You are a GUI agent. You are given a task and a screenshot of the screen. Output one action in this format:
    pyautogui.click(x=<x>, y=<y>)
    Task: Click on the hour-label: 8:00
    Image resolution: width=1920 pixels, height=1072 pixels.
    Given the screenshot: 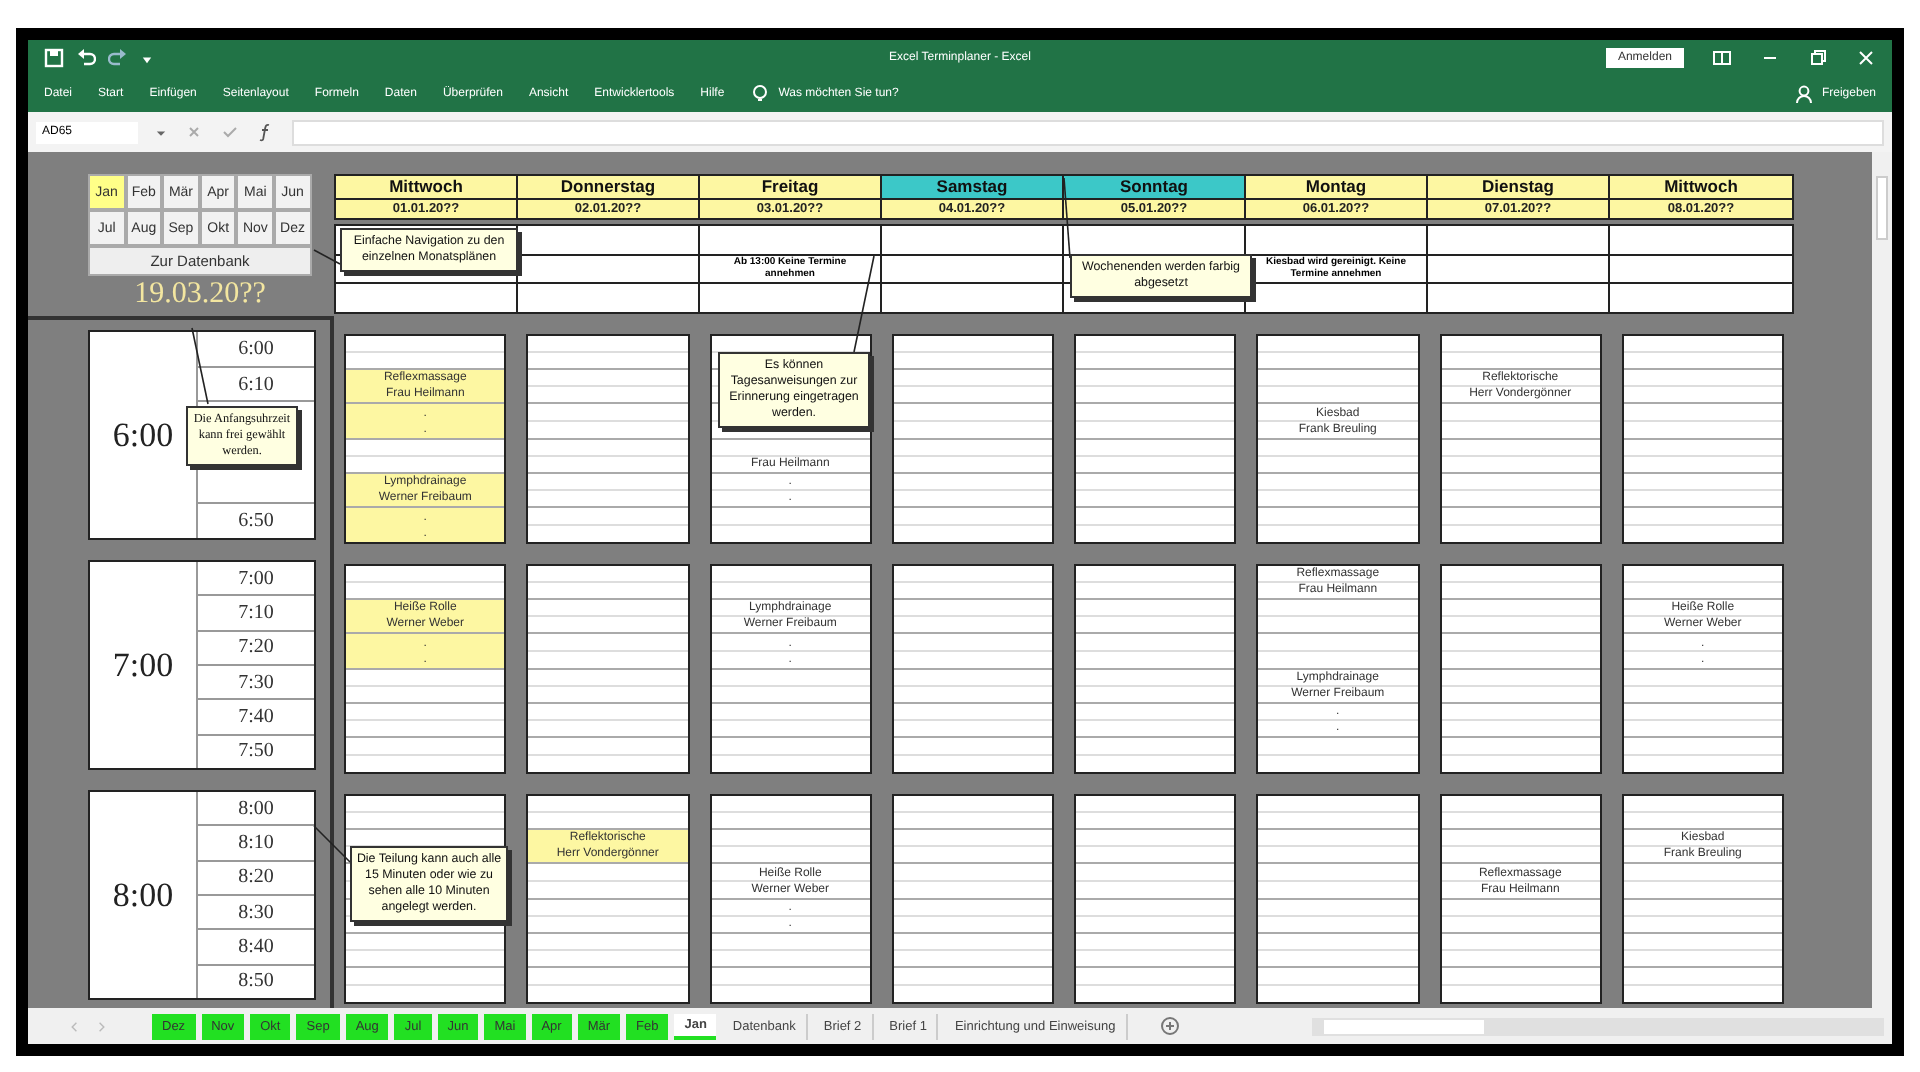 What is the action you would take?
    pyautogui.click(x=144, y=895)
    